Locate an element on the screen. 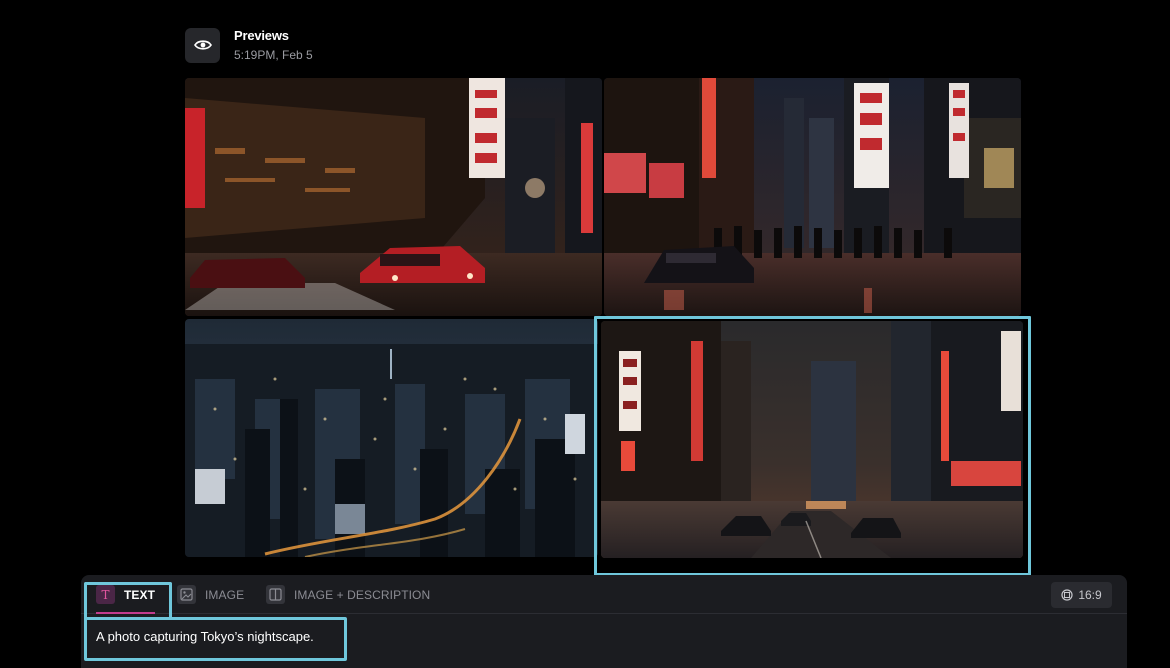 The height and width of the screenshot is (668, 1170). tab-image-description: IMAGE + DESCRIPTION is located at coordinates (348, 594).